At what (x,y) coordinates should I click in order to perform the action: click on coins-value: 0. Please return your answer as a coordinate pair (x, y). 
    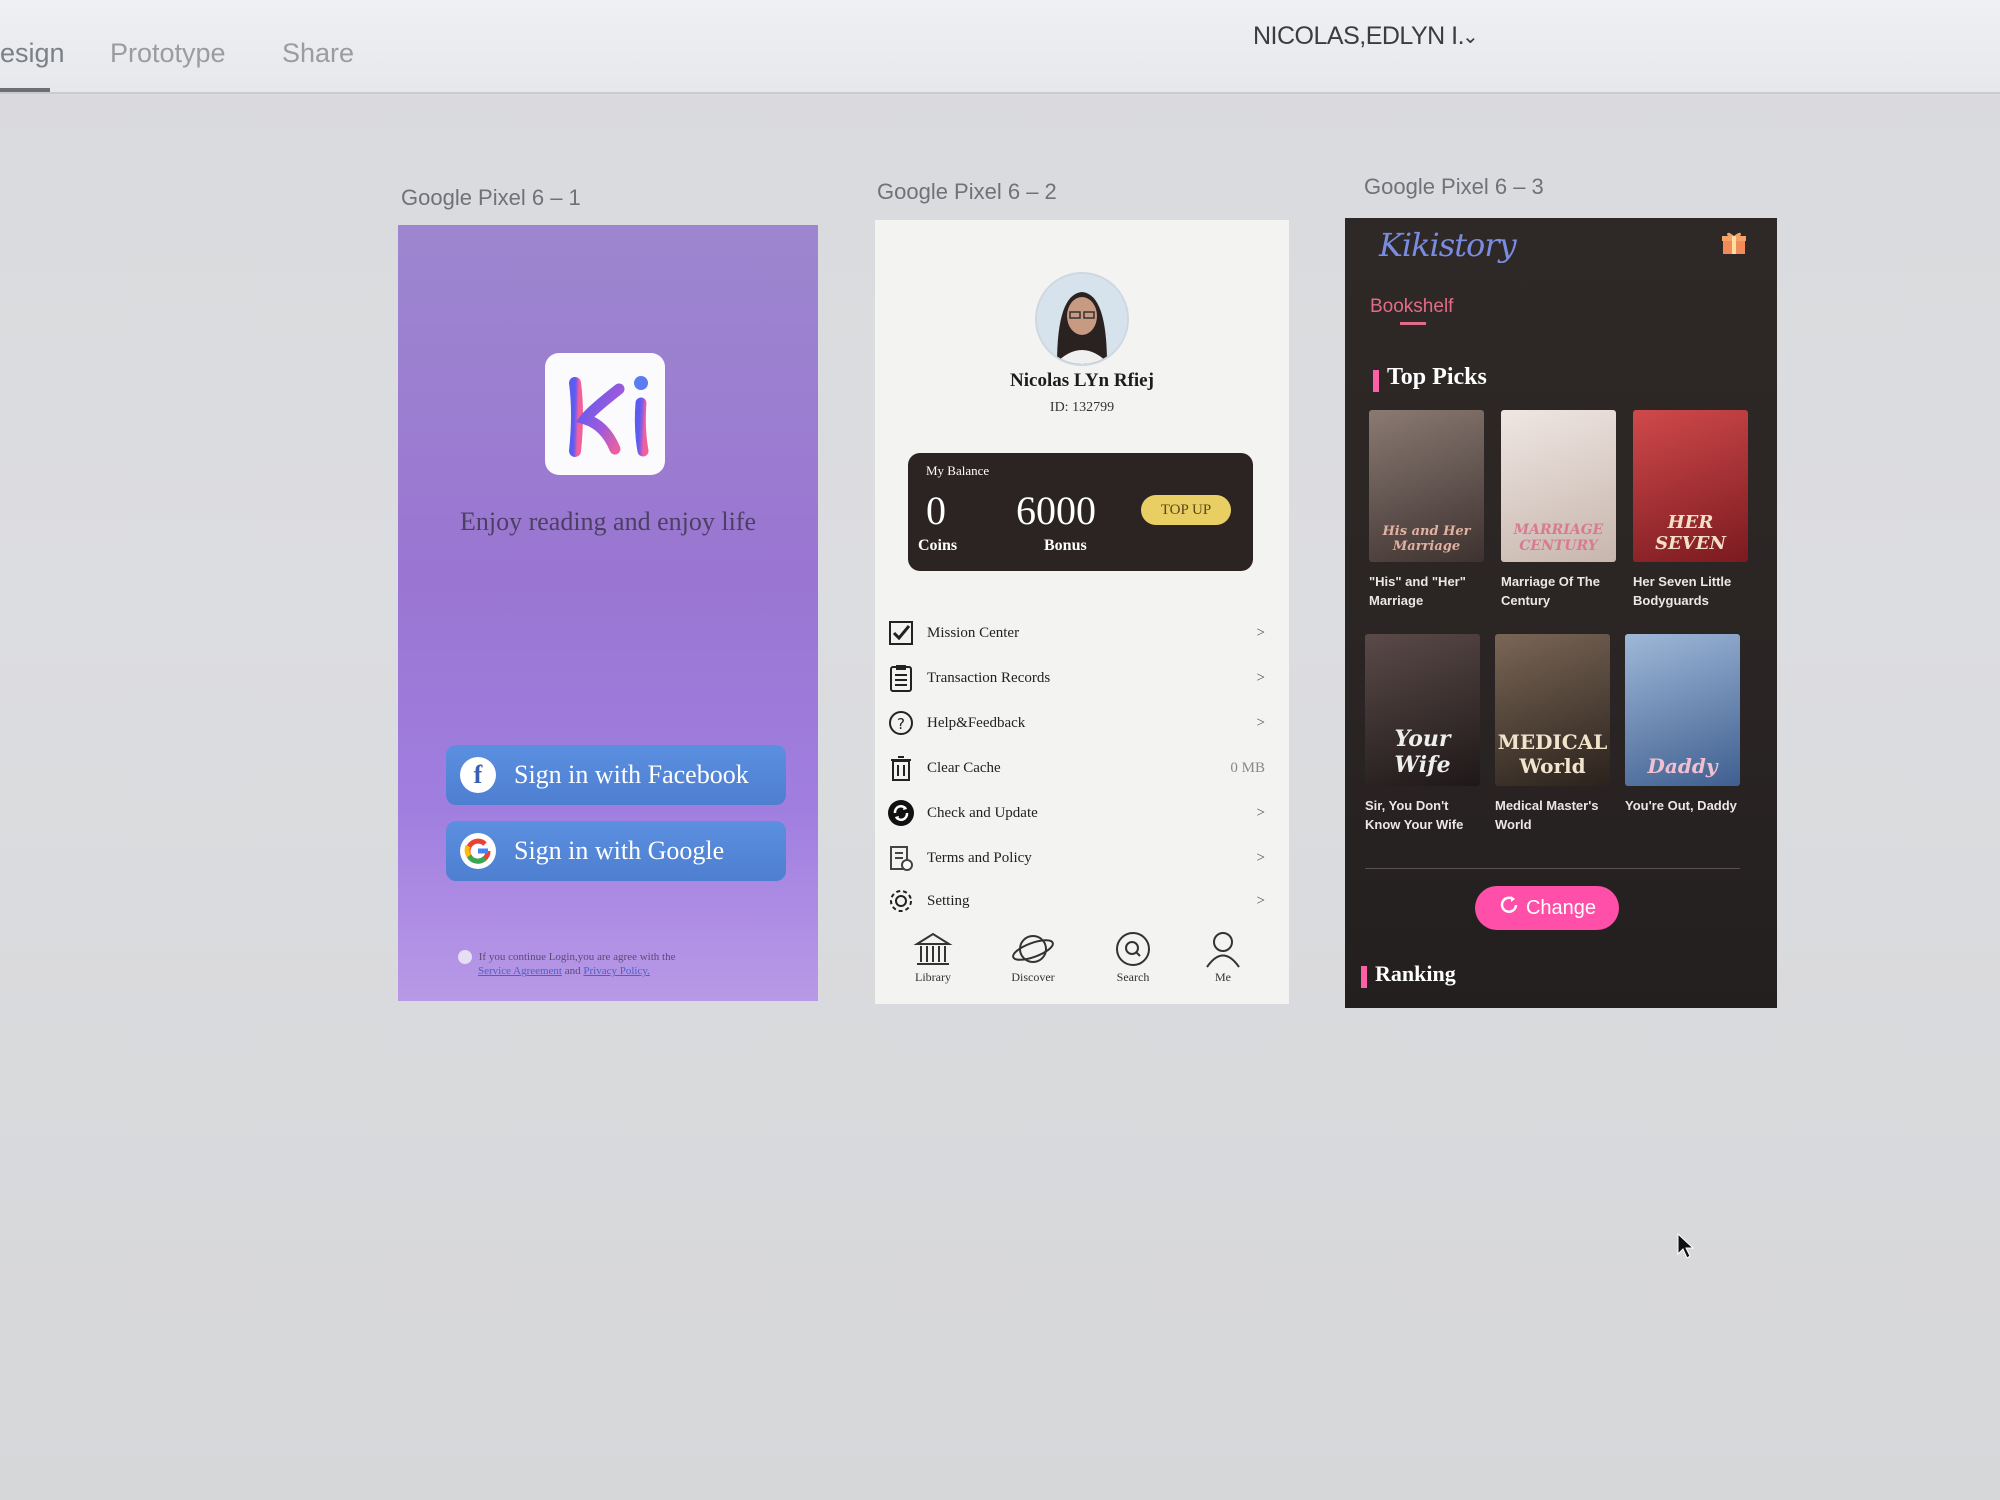
    Looking at the image, I should click on (936, 510).